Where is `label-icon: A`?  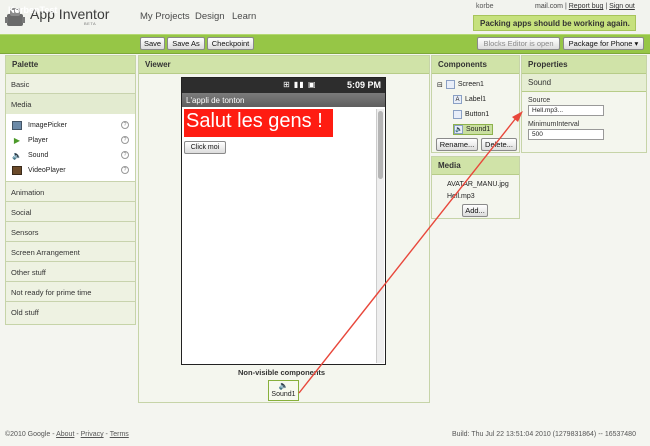
label-icon: A is located at coordinates (457, 99).